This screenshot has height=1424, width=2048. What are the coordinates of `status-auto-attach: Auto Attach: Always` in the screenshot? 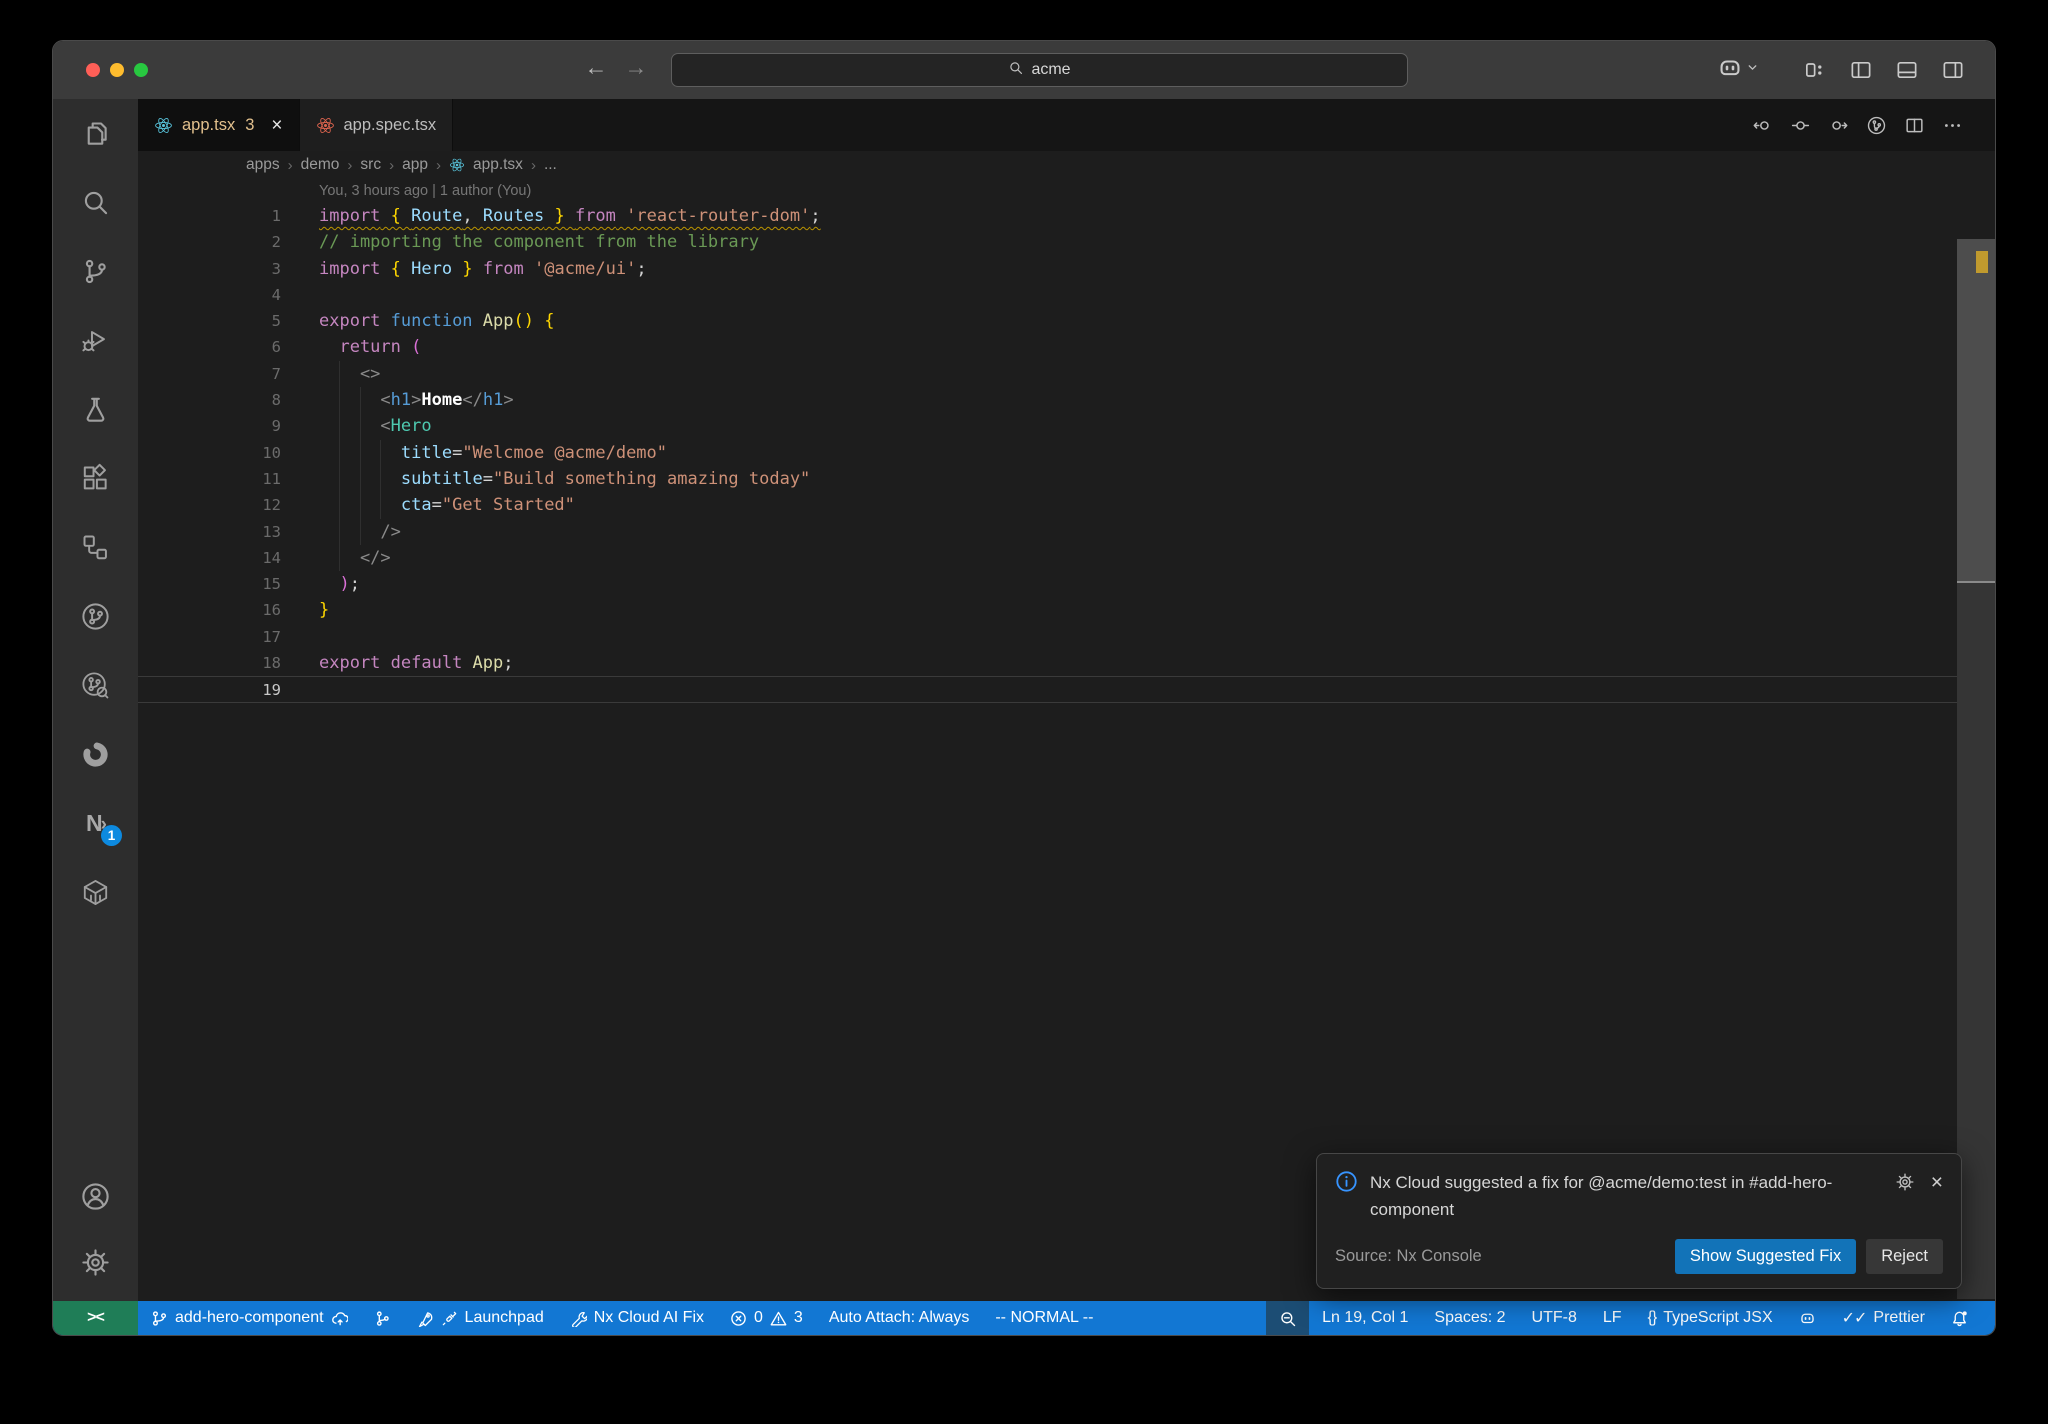 It's located at (899, 1318).